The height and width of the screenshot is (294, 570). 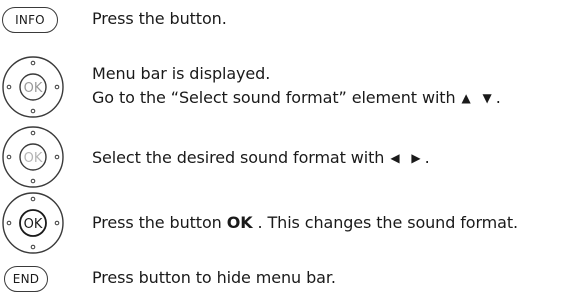 I want to click on step-end-line: Press button to hide menu bar., so click(x=214, y=277).